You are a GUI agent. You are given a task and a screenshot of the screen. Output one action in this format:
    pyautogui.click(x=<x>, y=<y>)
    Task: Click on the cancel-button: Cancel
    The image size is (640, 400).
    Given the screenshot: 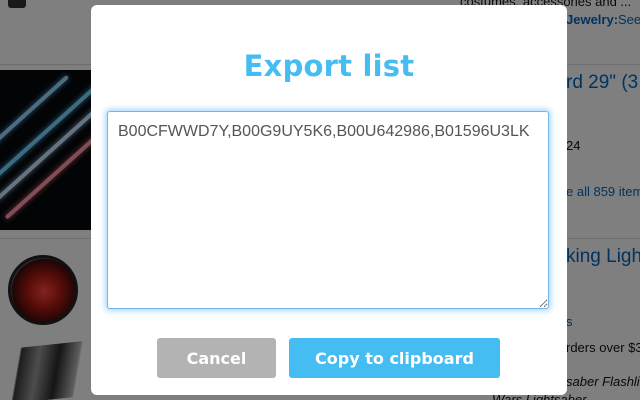 What is the action you would take?
    pyautogui.click(x=216, y=358)
    